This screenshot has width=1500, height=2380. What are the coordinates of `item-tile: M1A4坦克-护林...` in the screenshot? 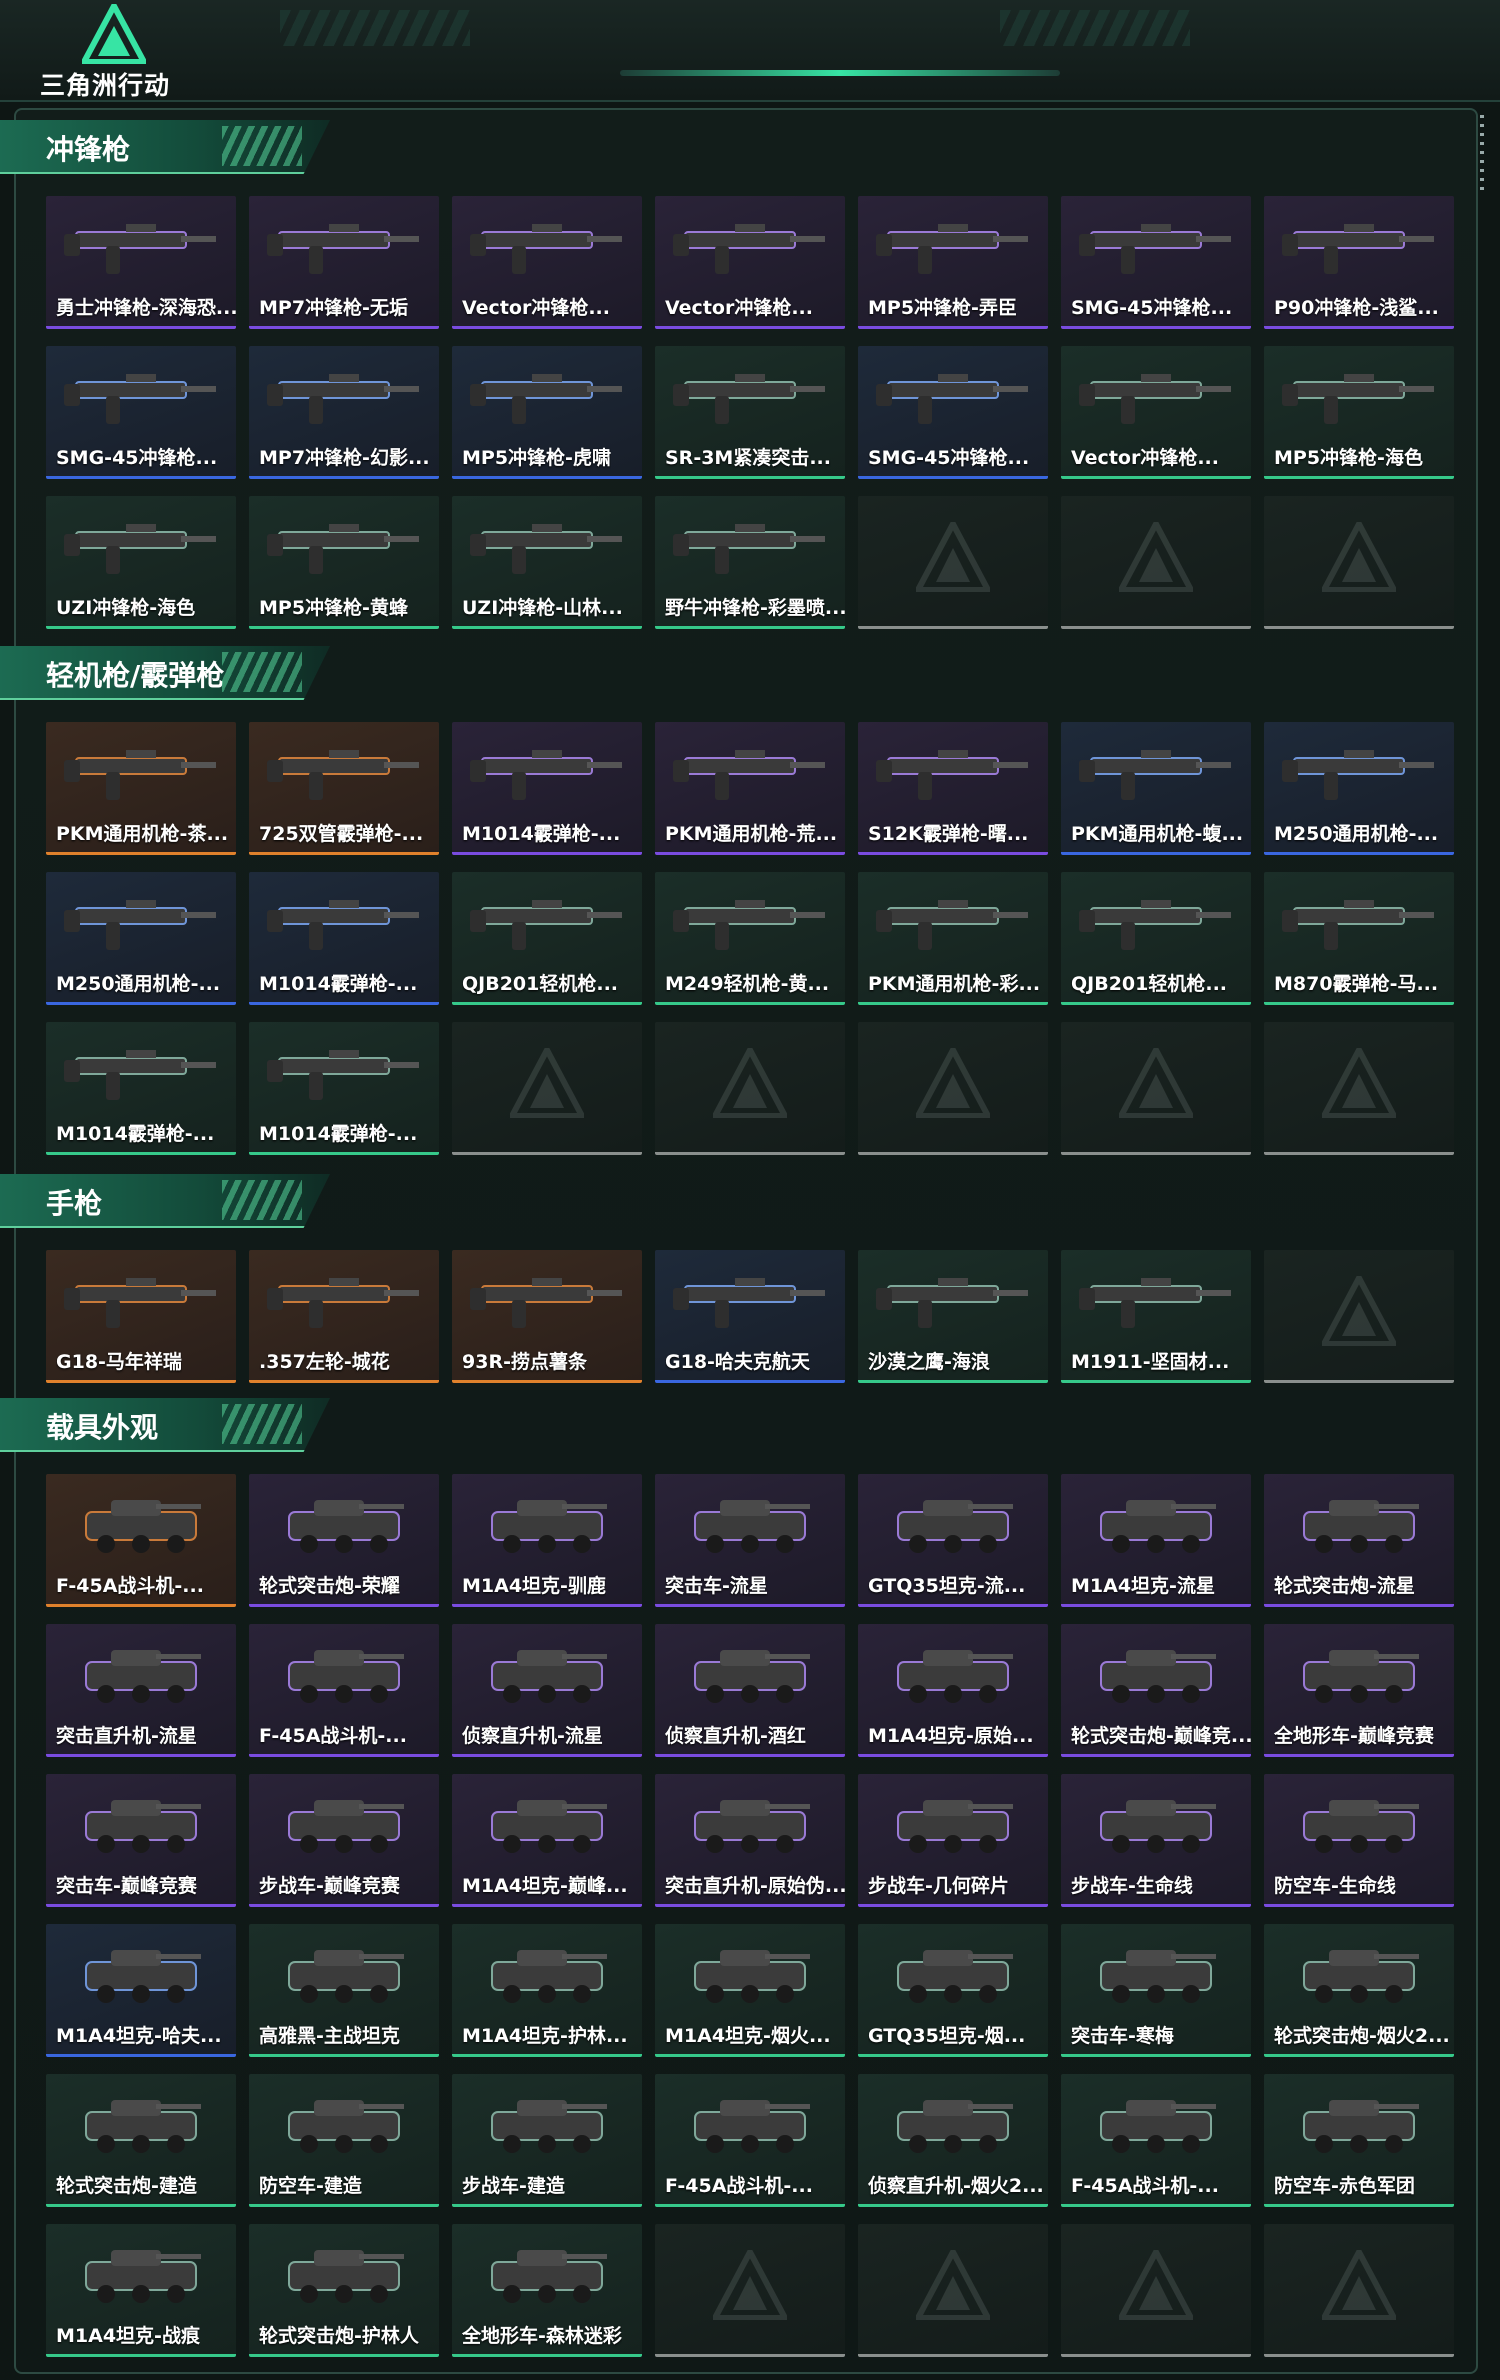 It's located at (547, 1990).